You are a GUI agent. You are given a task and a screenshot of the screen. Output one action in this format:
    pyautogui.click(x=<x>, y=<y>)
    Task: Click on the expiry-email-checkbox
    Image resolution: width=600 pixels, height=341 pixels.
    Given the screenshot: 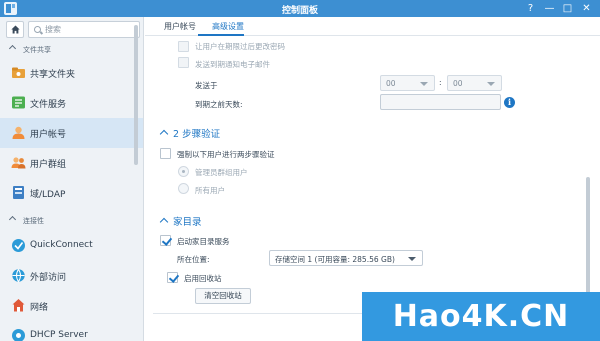 What is the action you would take?
    pyautogui.click(x=183, y=62)
    